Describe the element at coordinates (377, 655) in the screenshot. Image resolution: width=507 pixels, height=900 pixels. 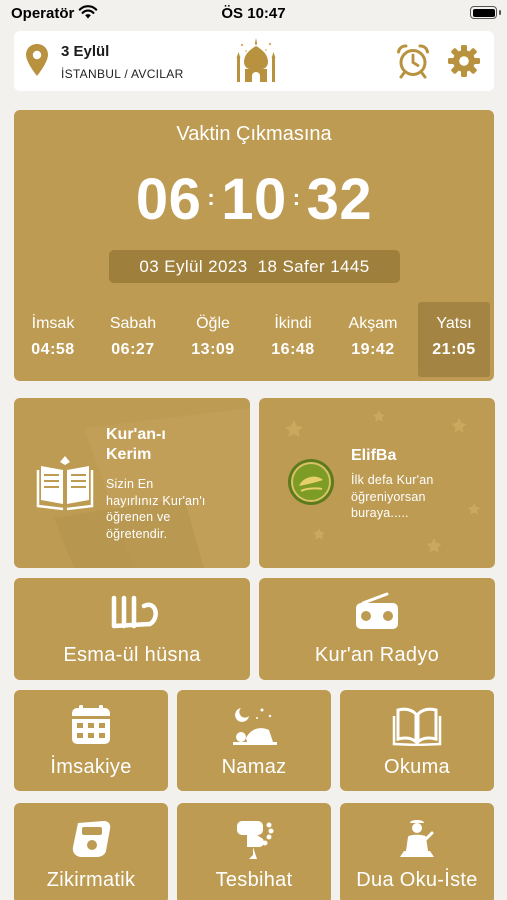
I see `radio-label: Kur'an Radyo` at that location.